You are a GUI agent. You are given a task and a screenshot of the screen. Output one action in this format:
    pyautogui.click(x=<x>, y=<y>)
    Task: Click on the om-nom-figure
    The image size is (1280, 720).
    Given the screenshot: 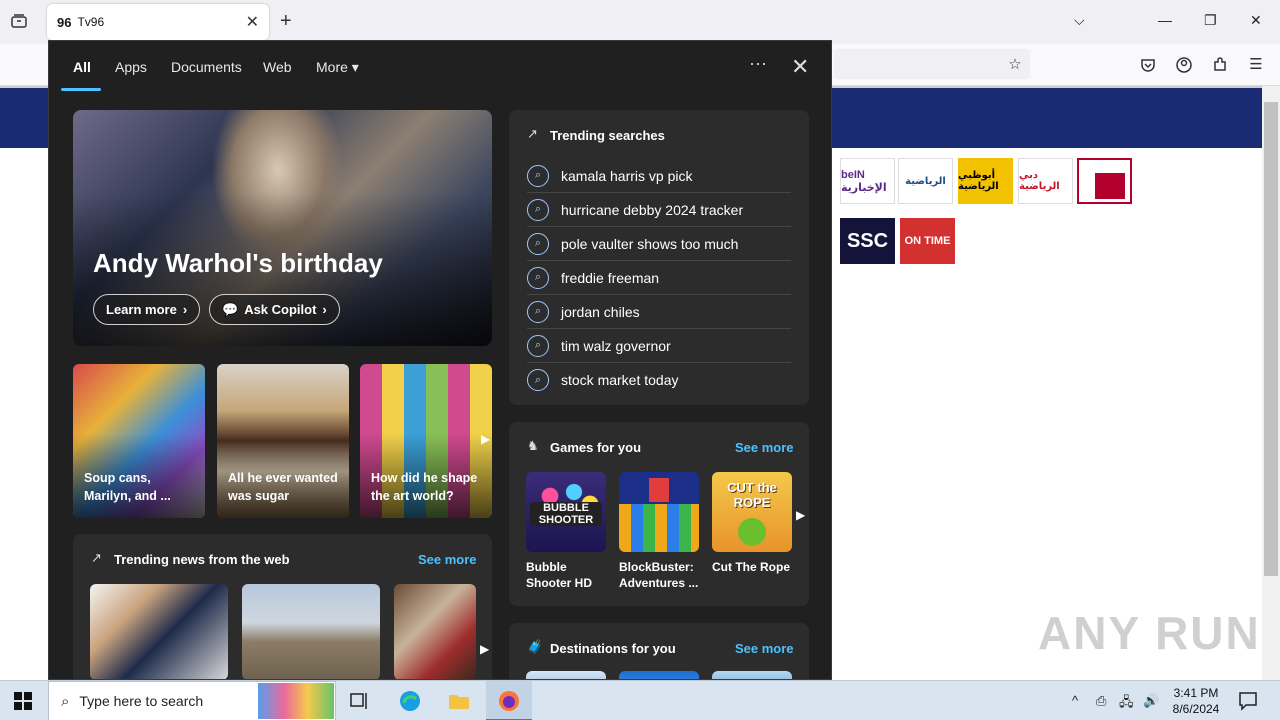 What is the action you would take?
    pyautogui.click(x=752, y=532)
    